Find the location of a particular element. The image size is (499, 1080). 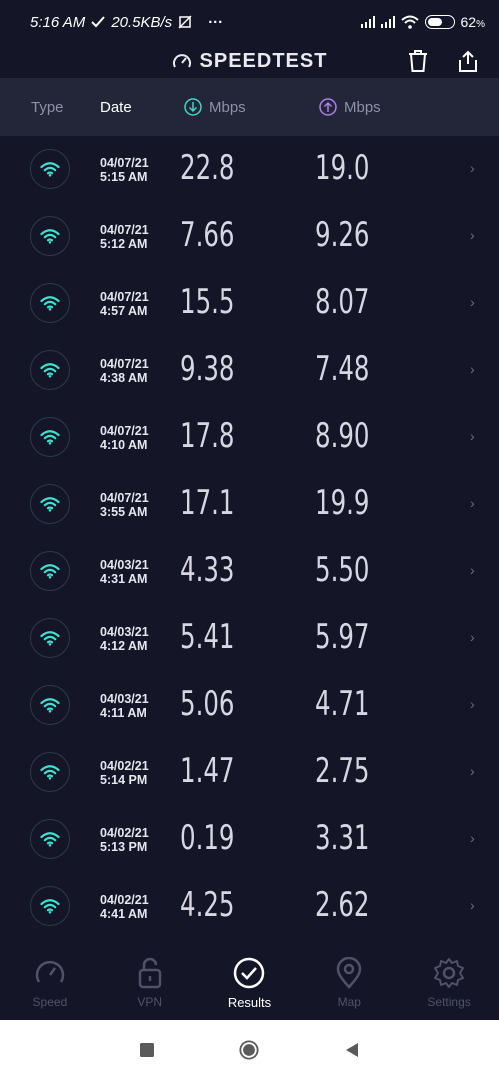

tab-results: Results is located at coordinates (250, 982).